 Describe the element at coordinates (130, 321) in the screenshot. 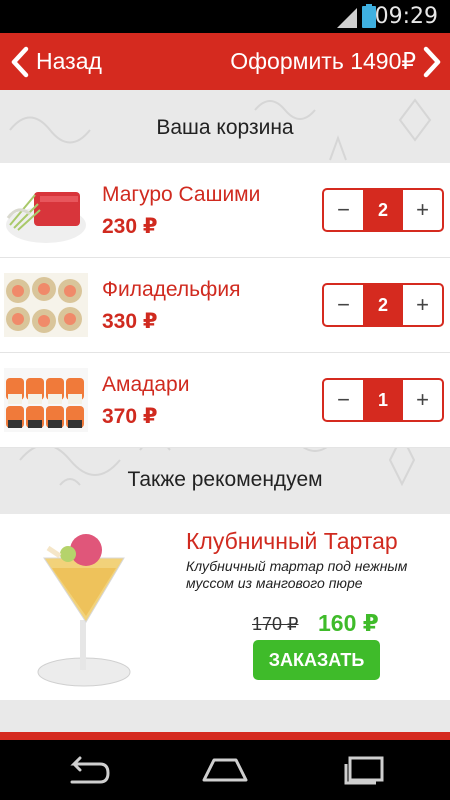

I see `item-price: 330 ₽` at that location.